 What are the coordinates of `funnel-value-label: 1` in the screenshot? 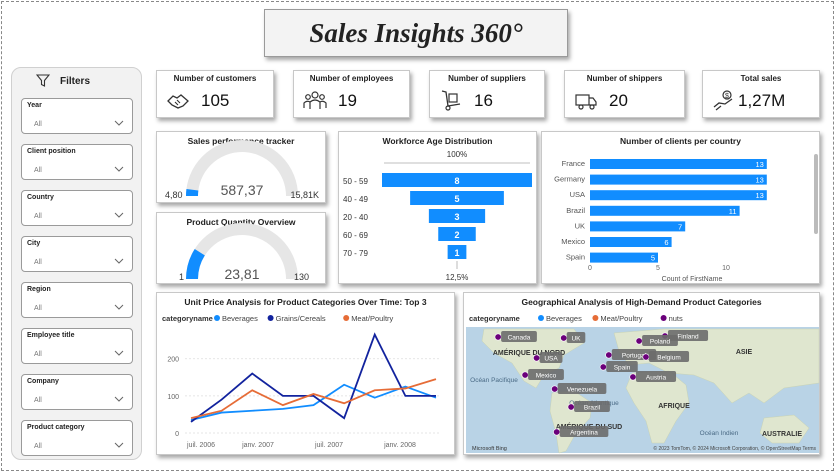 It's located at (456, 253).